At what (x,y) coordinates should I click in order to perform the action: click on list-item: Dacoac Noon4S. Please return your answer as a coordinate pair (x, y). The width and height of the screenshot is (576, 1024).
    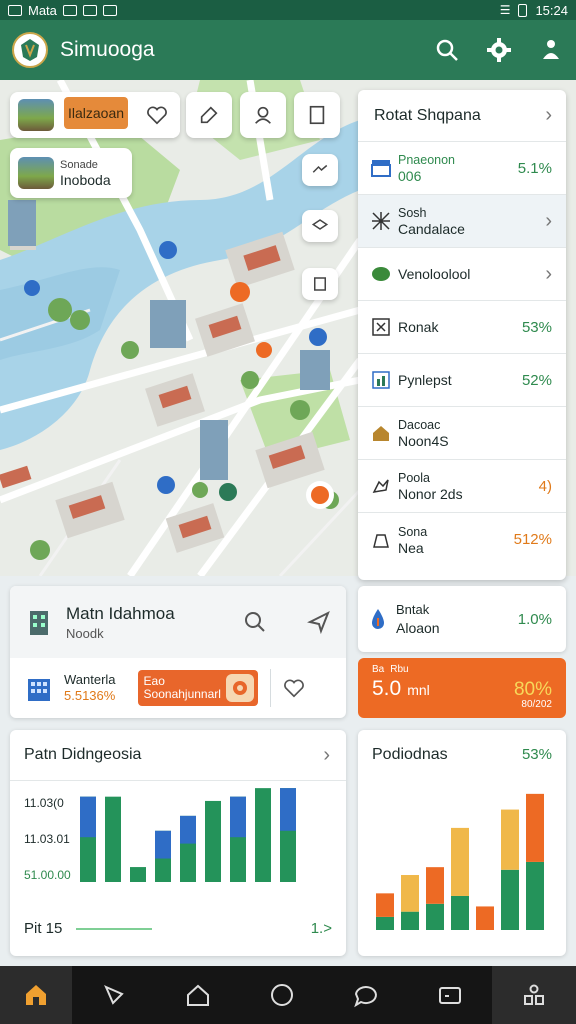
    Looking at the image, I should click on (462, 433).